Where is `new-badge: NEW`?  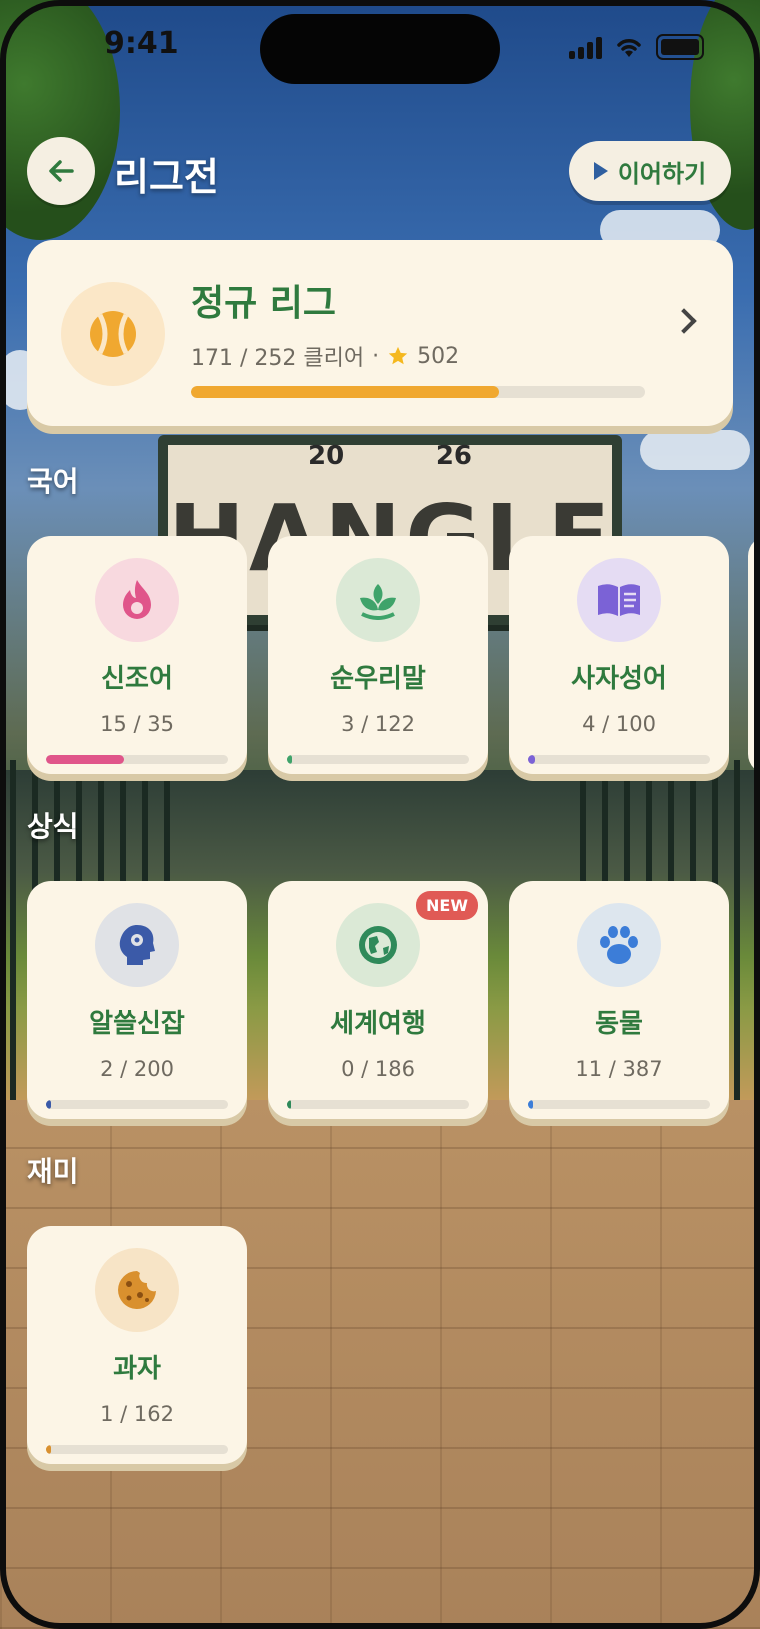
new-badge: NEW is located at coordinates (447, 905).